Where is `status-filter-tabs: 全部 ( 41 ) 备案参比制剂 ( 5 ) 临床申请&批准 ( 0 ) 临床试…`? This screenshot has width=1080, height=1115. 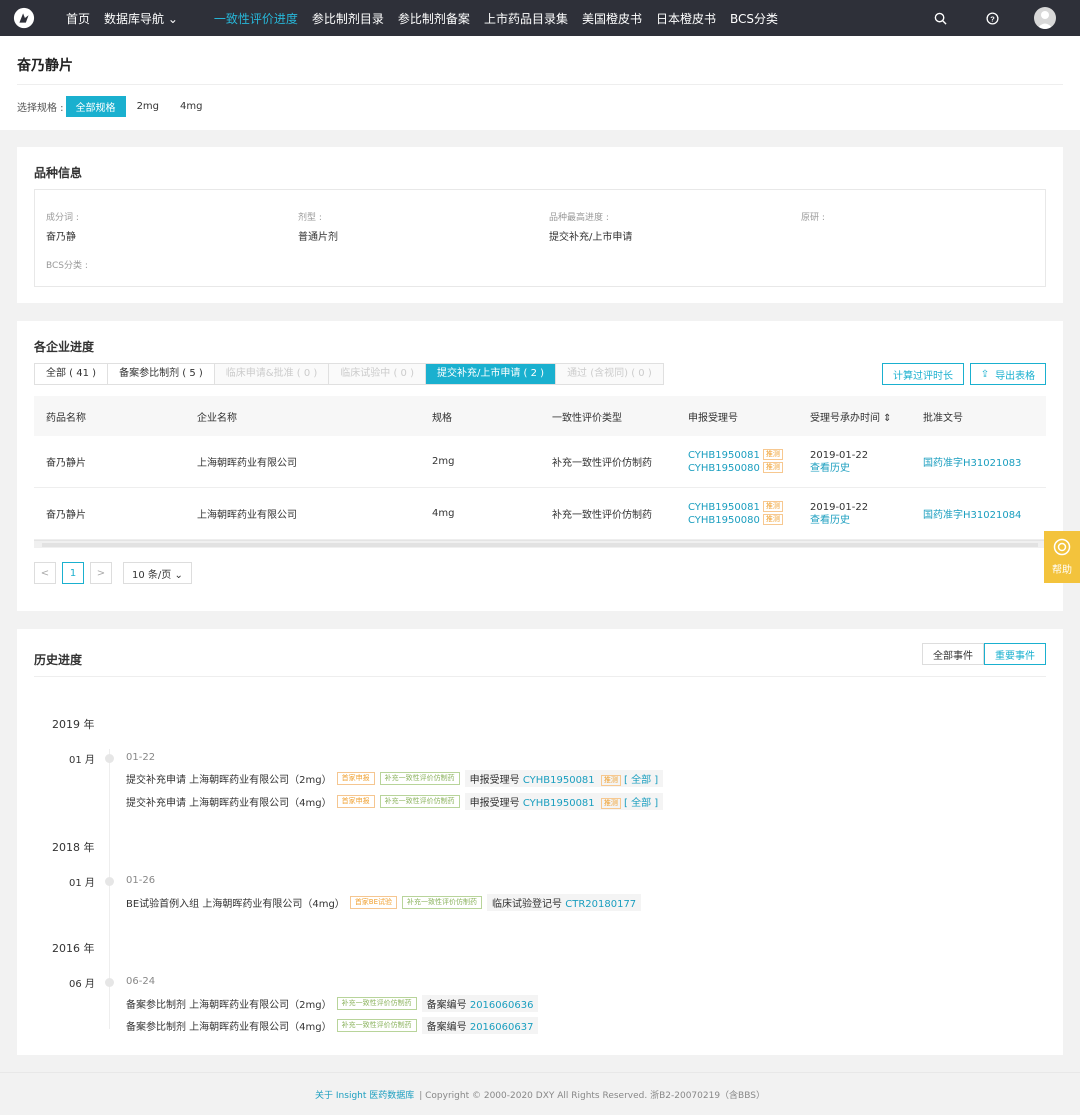
status-filter-tabs: 全部 ( 41 ) 备案参比制剂 ( 5 ) 临床申请&批准 ( 0 ) 临床试… is located at coordinates (349, 374).